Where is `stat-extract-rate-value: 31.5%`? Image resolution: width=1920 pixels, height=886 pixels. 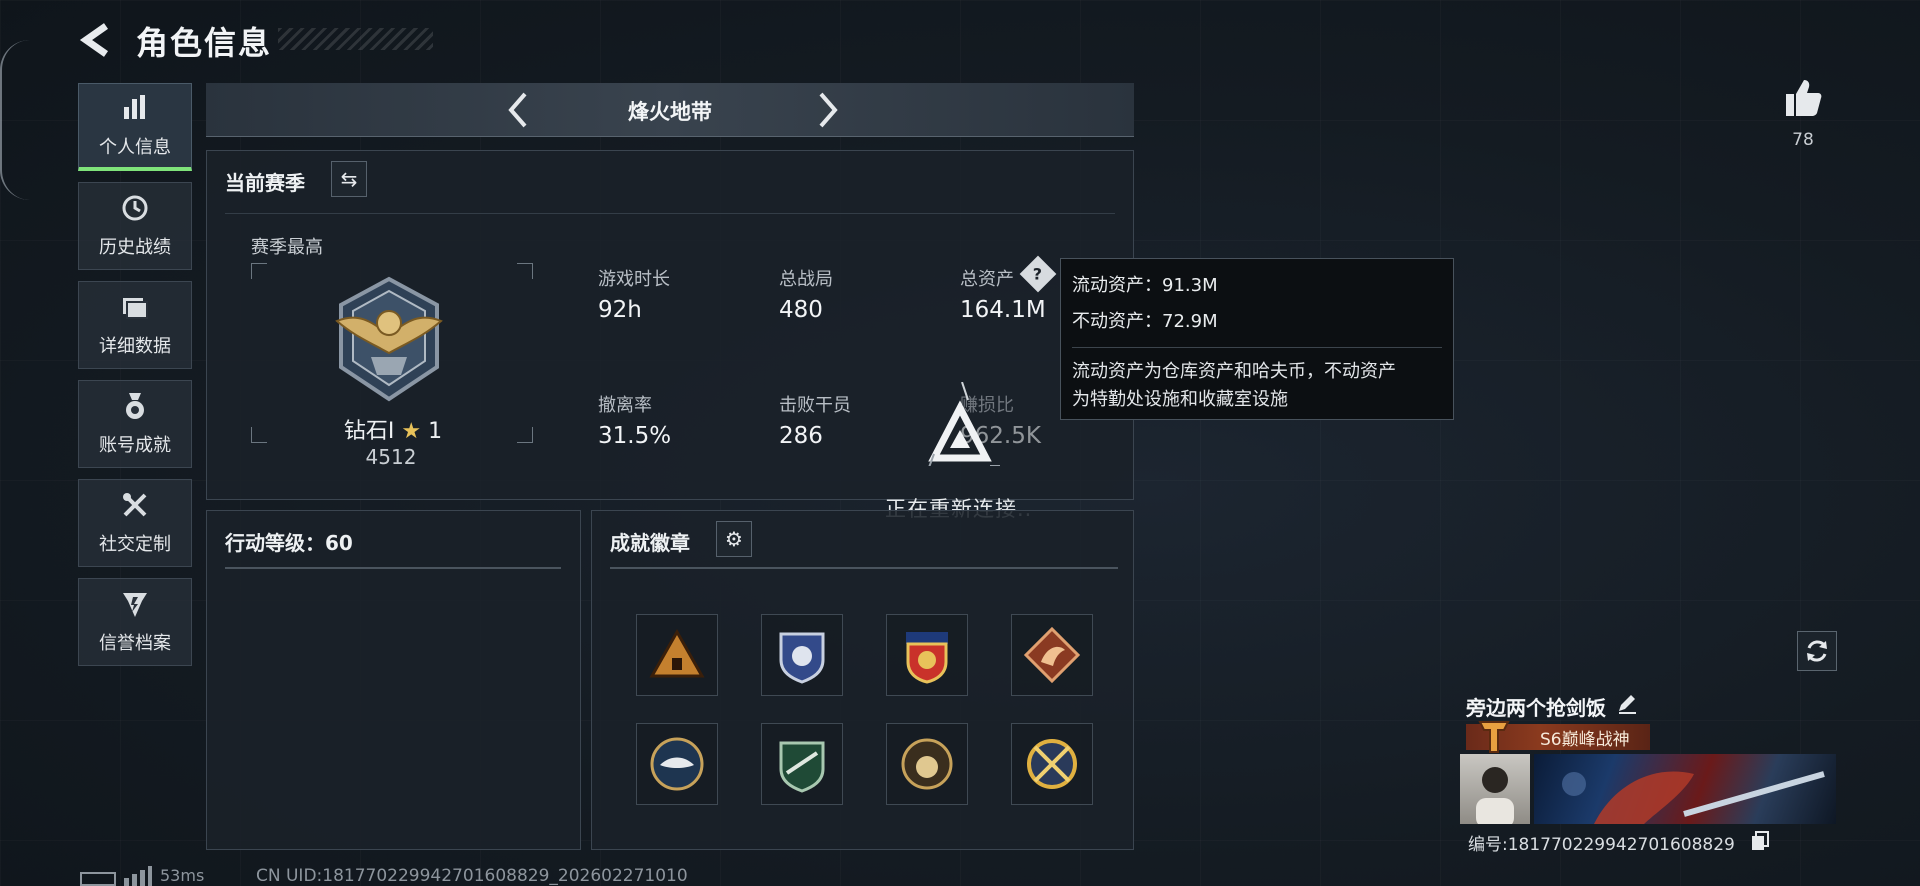
stat-extract-rate-value: 31.5% is located at coordinates (635, 436).